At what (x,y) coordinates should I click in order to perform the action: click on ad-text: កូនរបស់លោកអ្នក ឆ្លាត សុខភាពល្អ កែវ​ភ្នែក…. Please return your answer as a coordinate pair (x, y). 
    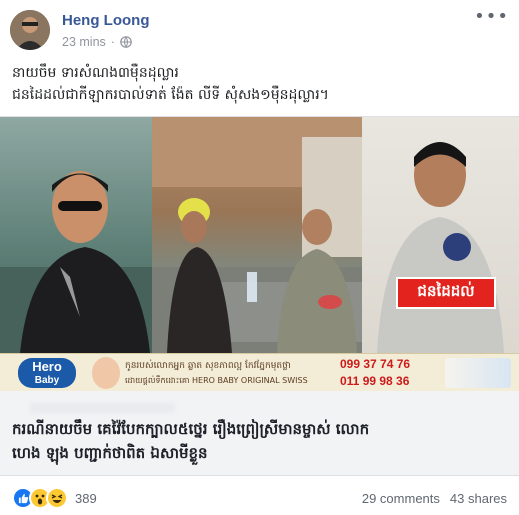
    Looking at the image, I should click on (208, 366).